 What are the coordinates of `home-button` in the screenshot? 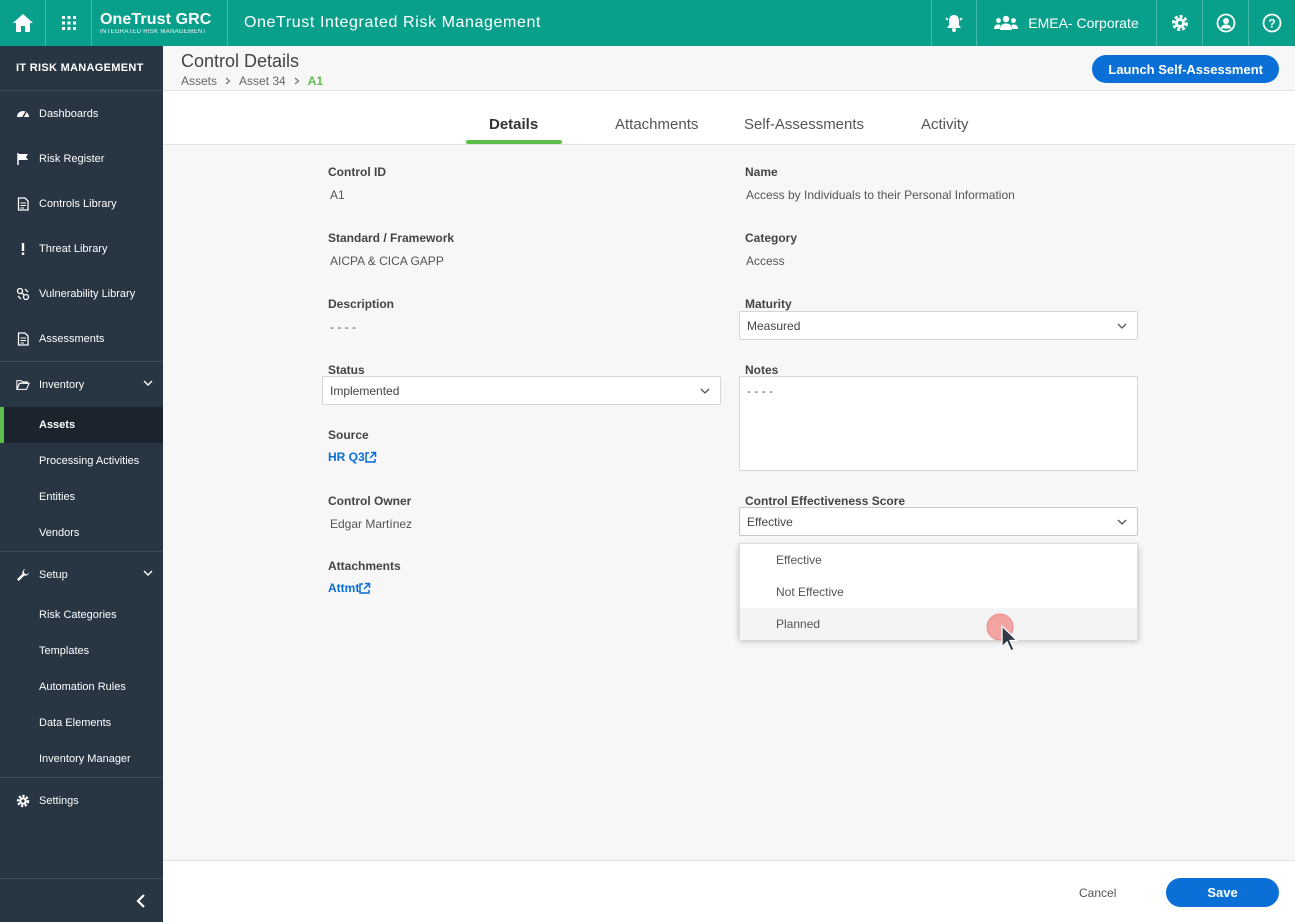 It's located at (23, 23).